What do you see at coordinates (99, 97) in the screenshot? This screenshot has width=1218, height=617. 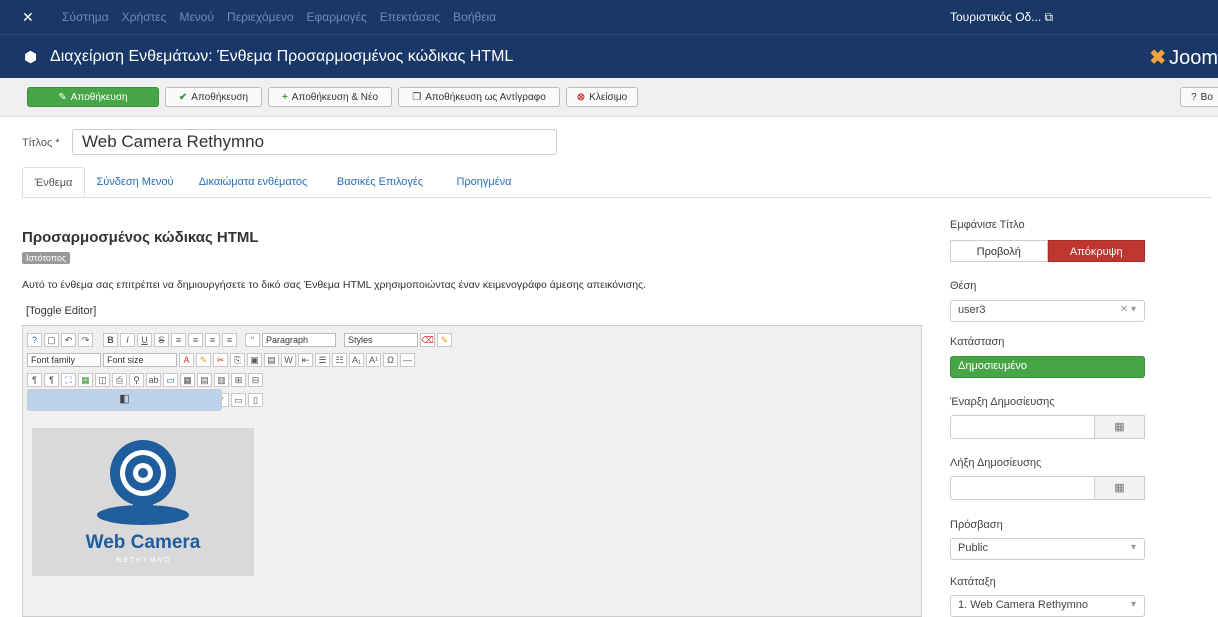 I see `save-button-label: Αποθήκευση` at bounding box center [99, 97].